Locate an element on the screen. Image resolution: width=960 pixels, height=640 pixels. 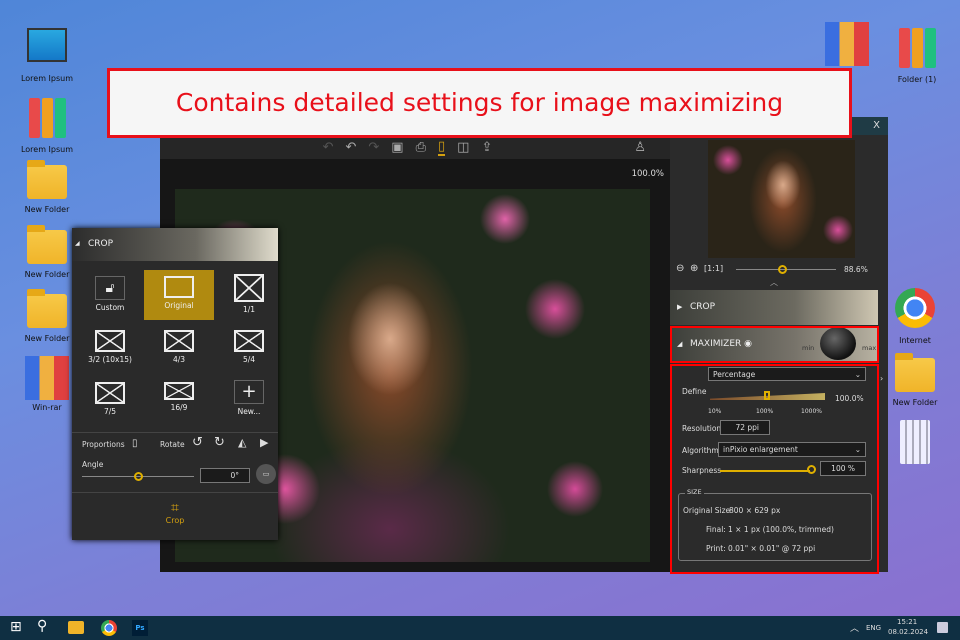
clock-date: 08.02.2024 is located at coordinates (908, 632).